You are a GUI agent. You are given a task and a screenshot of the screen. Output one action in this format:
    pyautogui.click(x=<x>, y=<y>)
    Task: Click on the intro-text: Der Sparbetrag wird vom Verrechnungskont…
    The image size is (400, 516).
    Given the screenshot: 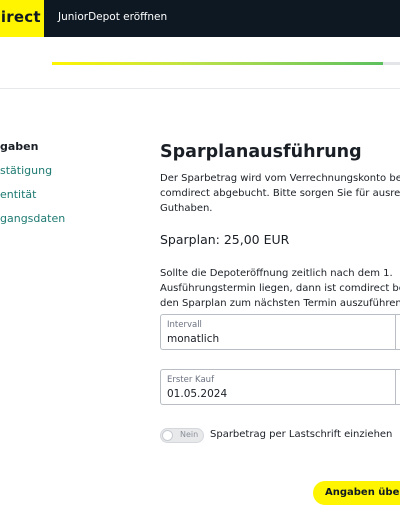 What is the action you would take?
    pyautogui.click(x=280, y=193)
    